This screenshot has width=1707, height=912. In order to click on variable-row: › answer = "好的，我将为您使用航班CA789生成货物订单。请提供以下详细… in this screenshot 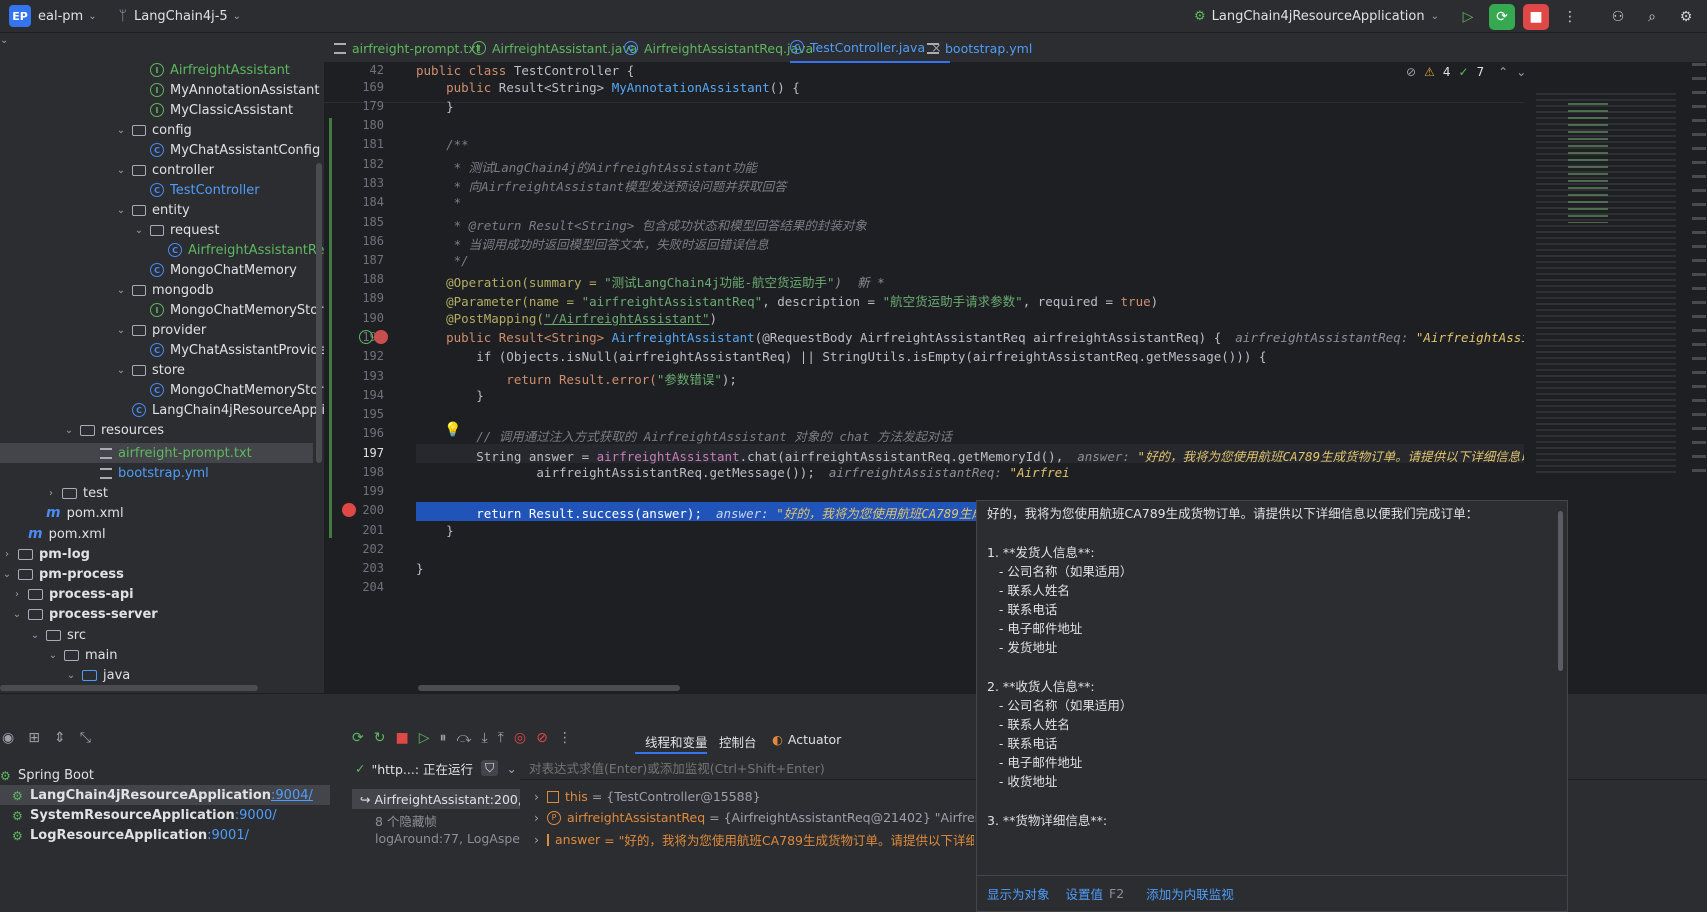, I will do `click(754, 839)`.